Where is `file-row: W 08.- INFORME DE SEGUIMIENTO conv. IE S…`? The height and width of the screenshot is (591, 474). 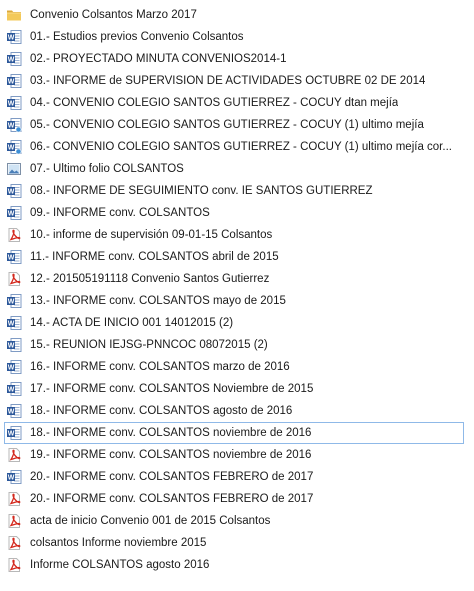
file-row: W 08.- INFORME DE SEGUIMIENTO conv. IE S… is located at coordinates (237, 191).